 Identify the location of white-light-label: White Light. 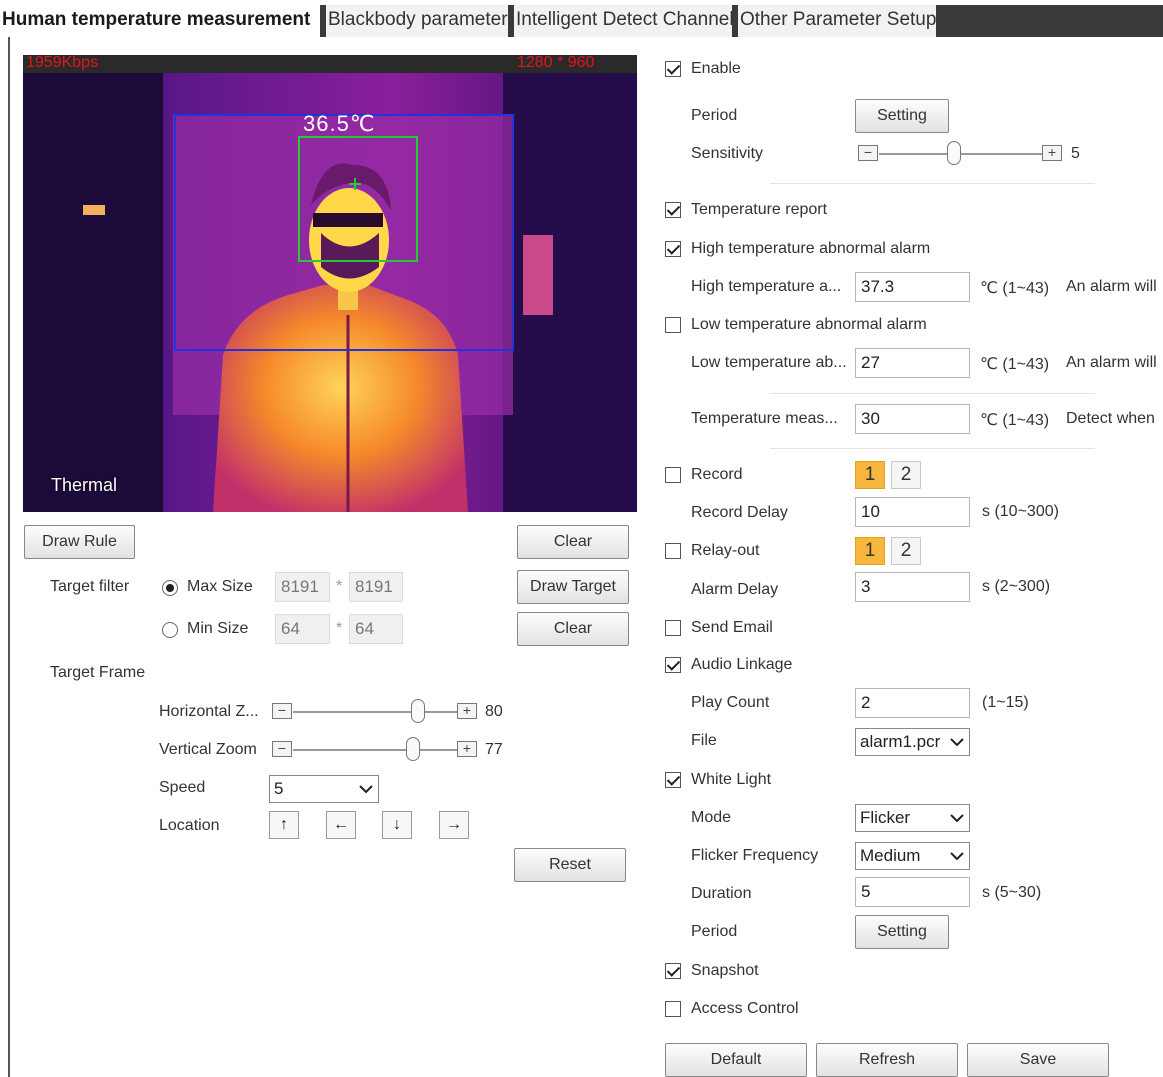
(731, 779).